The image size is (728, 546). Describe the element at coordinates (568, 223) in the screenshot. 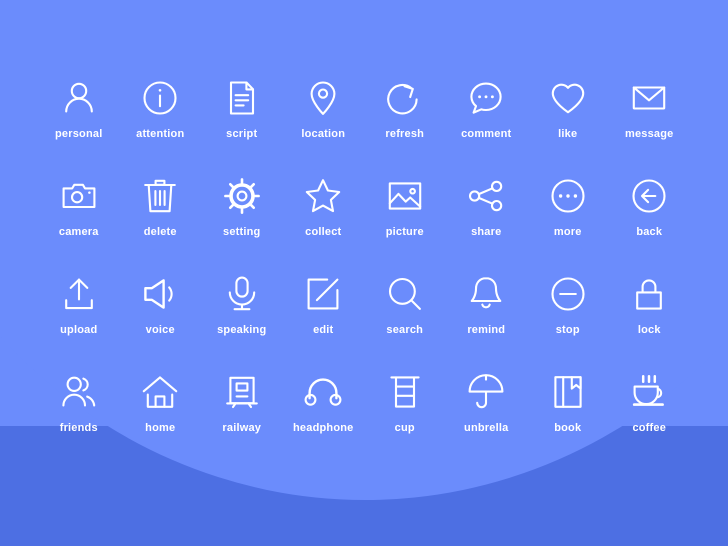

I see `icon-tile-more: more` at that location.